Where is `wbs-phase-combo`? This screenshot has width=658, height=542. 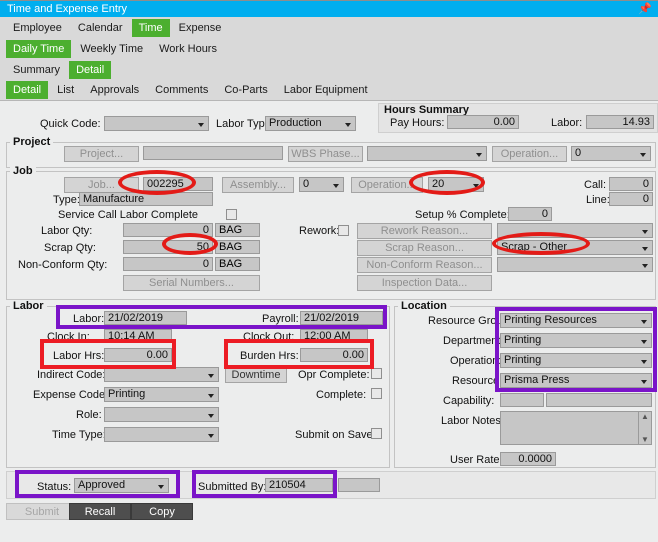
wbs-phase-combo is located at coordinates (427, 153).